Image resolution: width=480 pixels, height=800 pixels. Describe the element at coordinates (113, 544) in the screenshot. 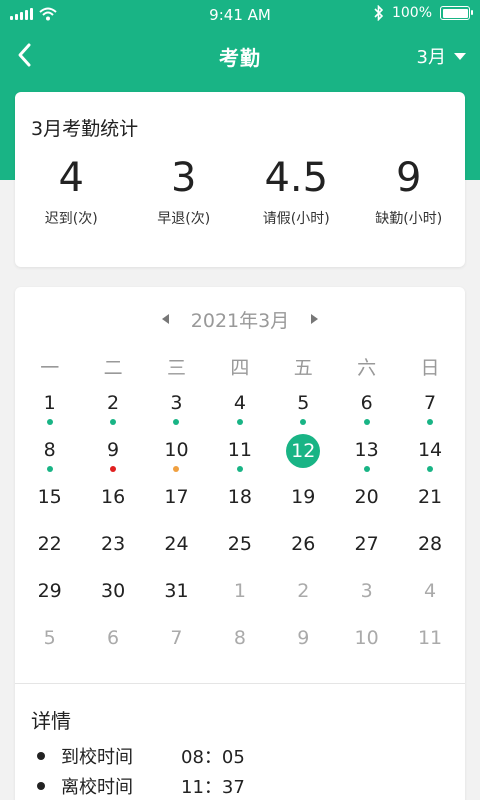

I see `day-number: 23` at that location.